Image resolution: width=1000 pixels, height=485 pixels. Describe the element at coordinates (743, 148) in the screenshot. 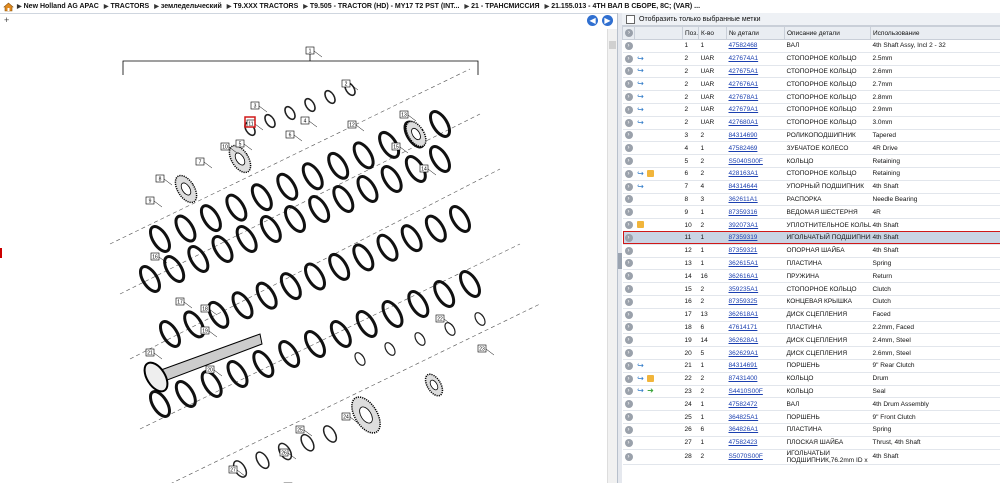

I see `row-part-number-text: 47582469` at that location.